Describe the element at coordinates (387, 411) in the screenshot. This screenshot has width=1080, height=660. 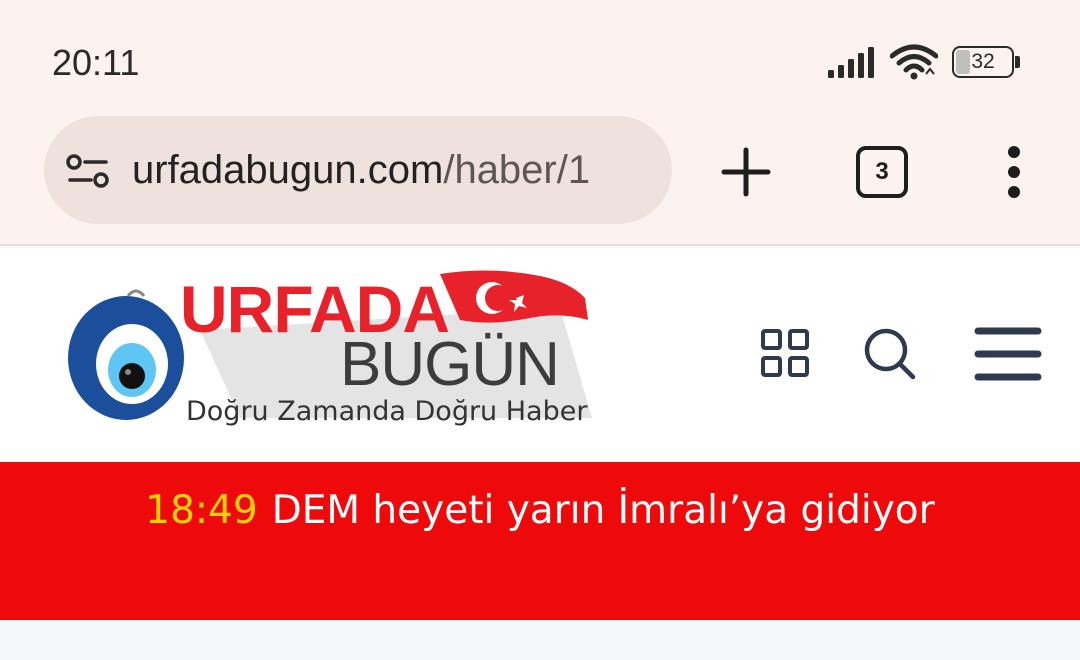
I see `logo-tagline: Doğru Zamanda Doğru Haber` at that location.